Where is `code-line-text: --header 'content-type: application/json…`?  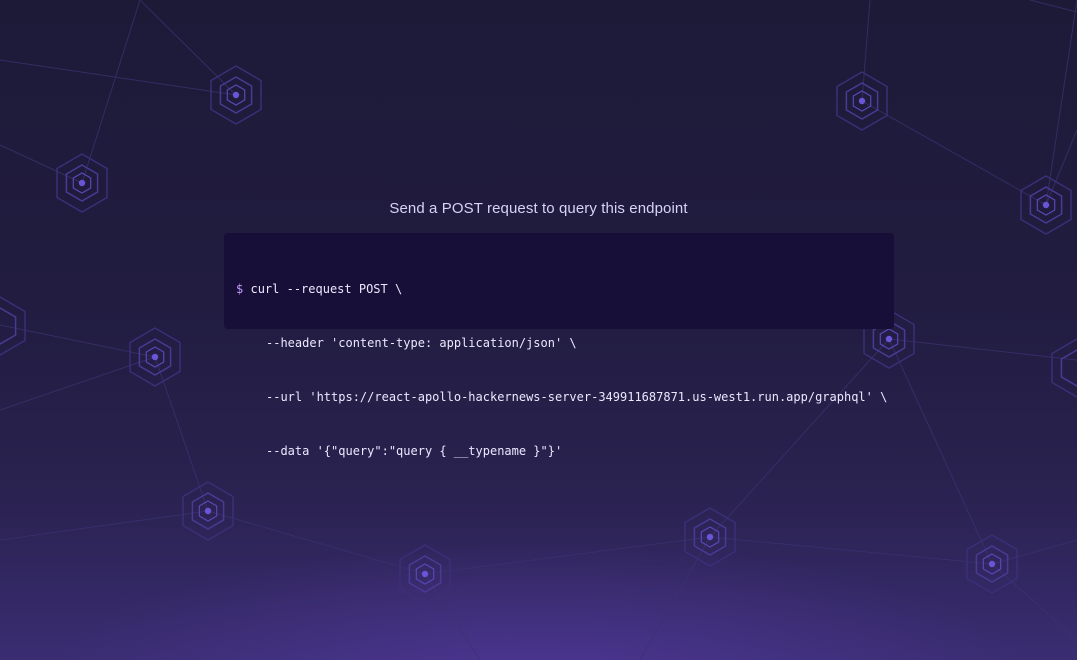
code-line-text: --header 'content-type: application/json… is located at coordinates (421, 343).